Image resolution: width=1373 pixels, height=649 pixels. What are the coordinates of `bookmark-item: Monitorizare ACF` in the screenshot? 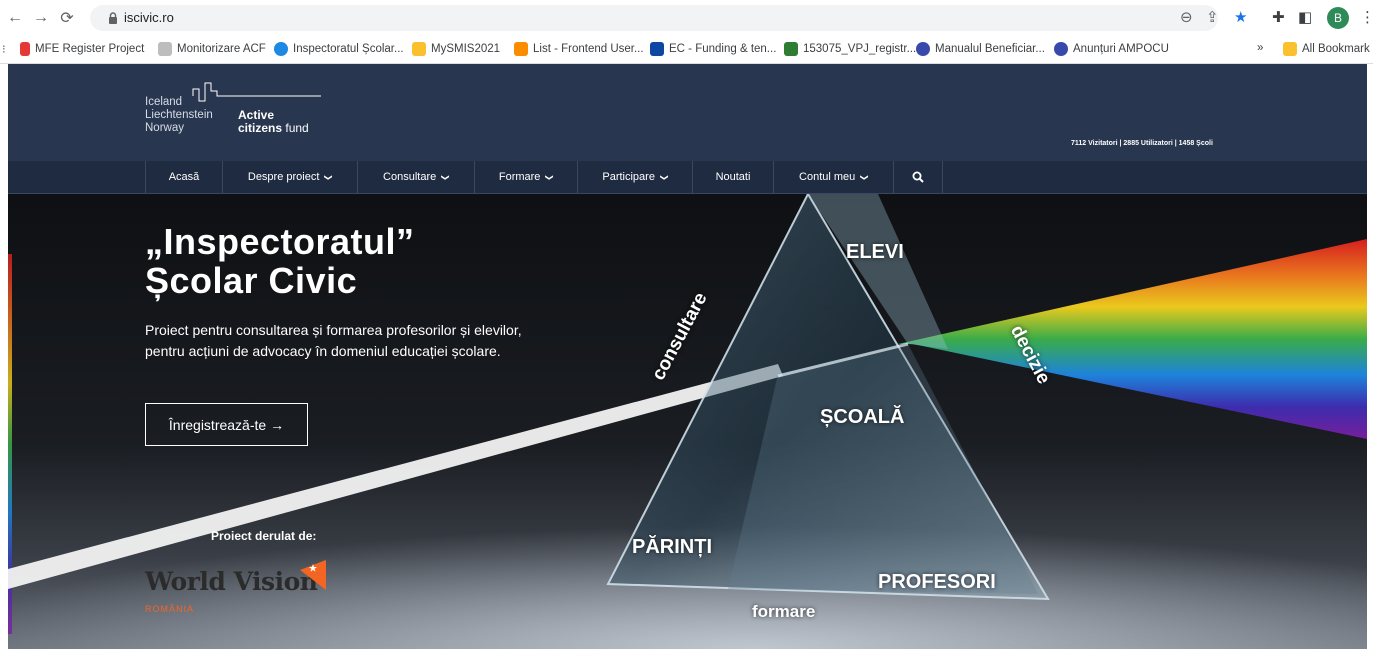 It's located at (212, 49).